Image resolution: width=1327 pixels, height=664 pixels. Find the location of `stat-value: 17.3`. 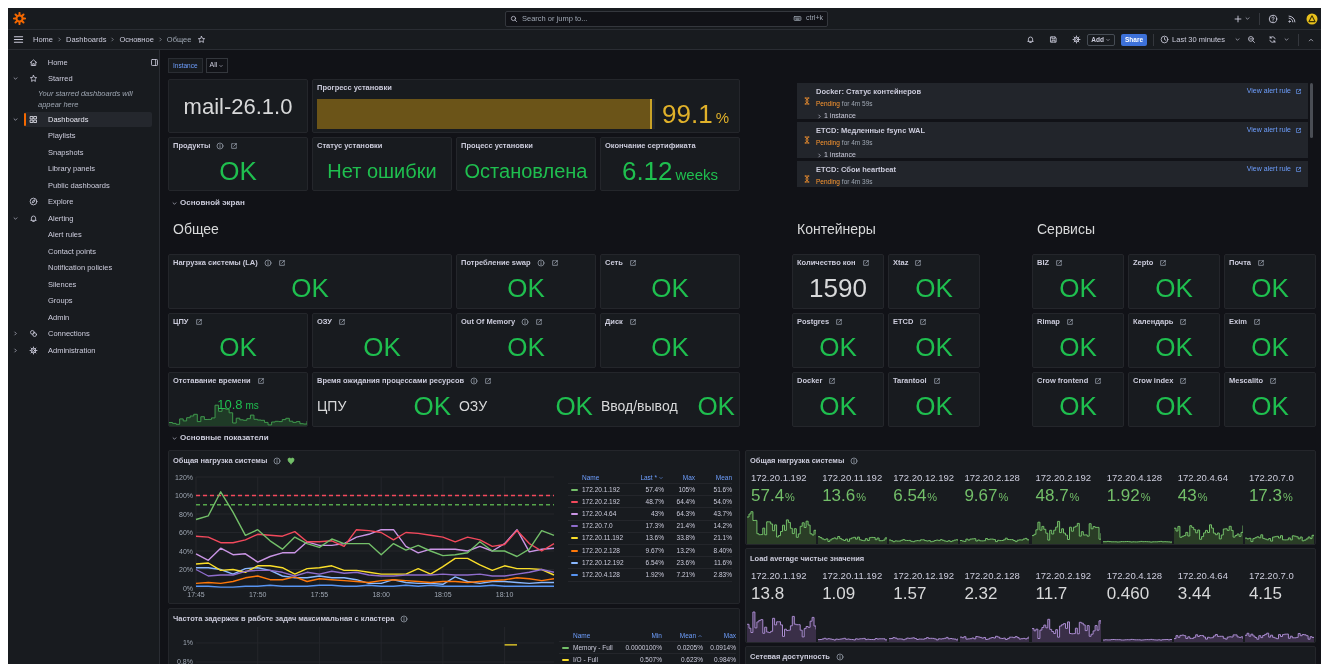

stat-value: 17.3 is located at coordinates (1265, 496).